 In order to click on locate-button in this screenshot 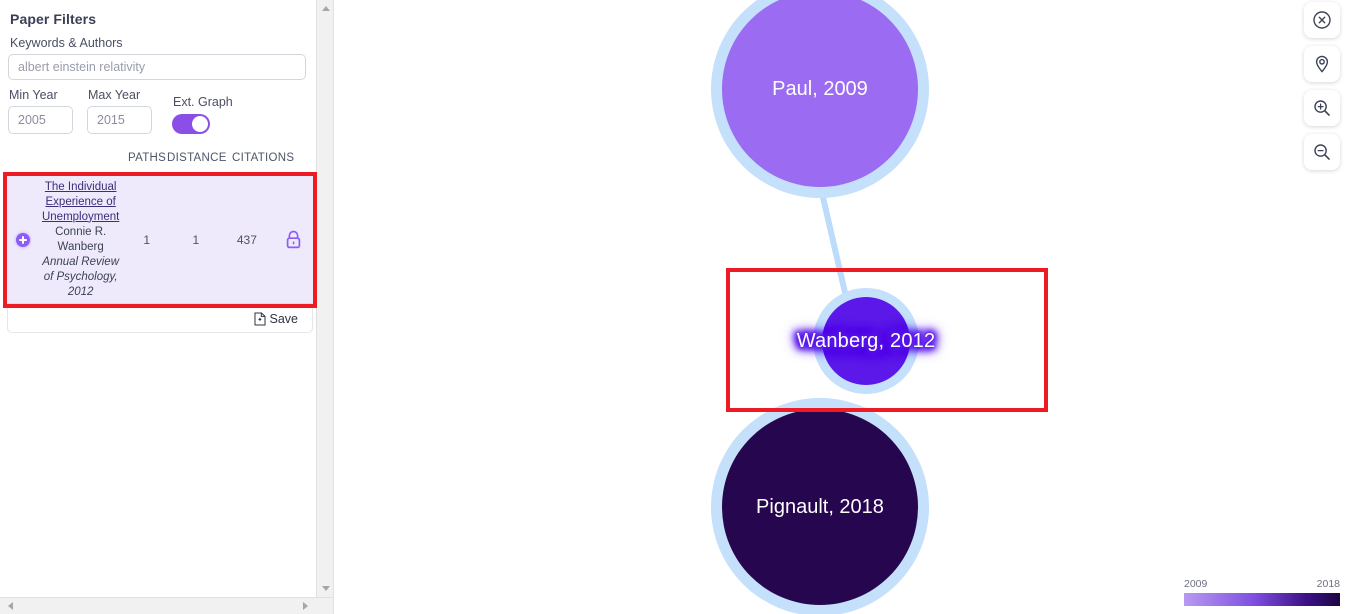, I will do `click(1322, 64)`.